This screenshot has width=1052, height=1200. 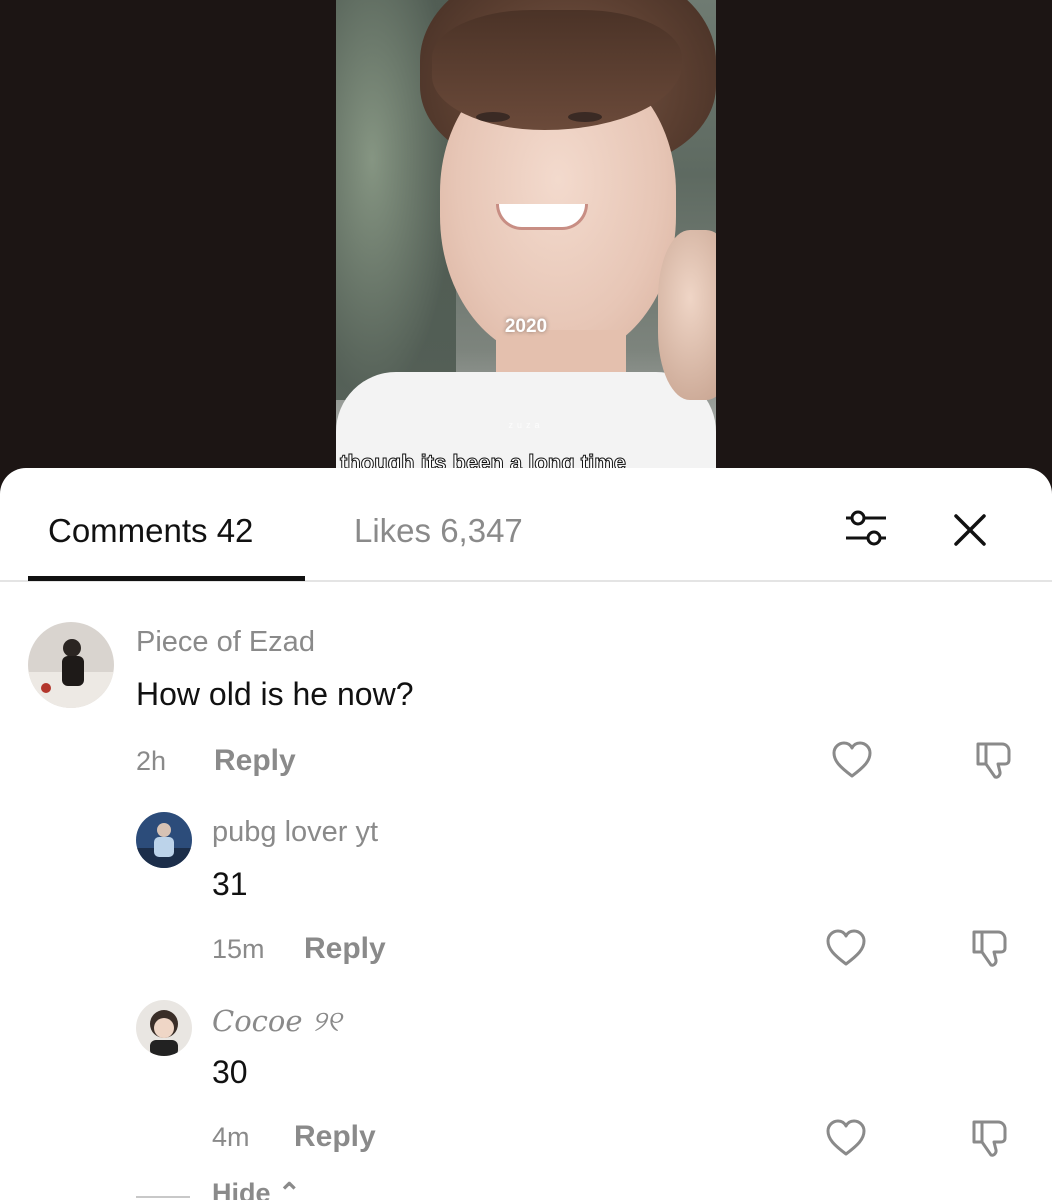 What do you see at coordinates (150, 531) in the screenshot?
I see `tab-comments: Comments 42` at bounding box center [150, 531].